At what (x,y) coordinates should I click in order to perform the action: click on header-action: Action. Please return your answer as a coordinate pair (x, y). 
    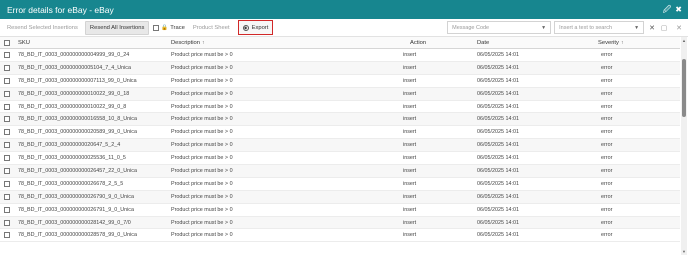
    Looking at the image, I should click on (431, 43).